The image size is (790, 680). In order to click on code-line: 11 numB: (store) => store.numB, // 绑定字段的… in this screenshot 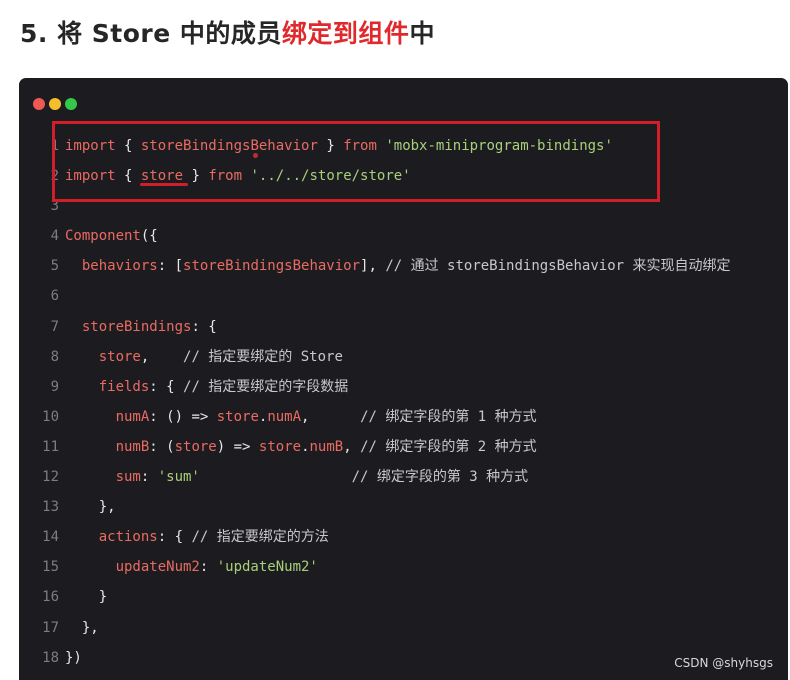, I will do `click(403, 447)`.